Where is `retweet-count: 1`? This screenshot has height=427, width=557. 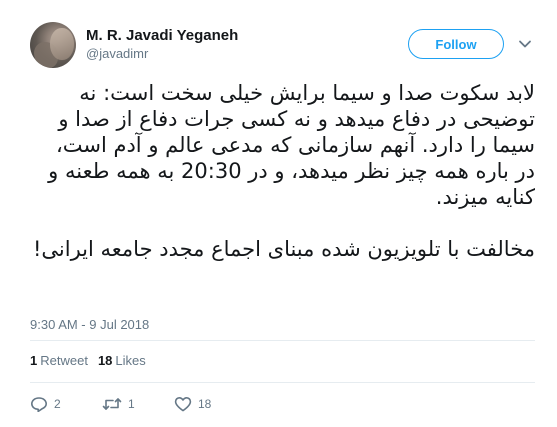 retweet-count: 1 is located at coordinates (131, 404).